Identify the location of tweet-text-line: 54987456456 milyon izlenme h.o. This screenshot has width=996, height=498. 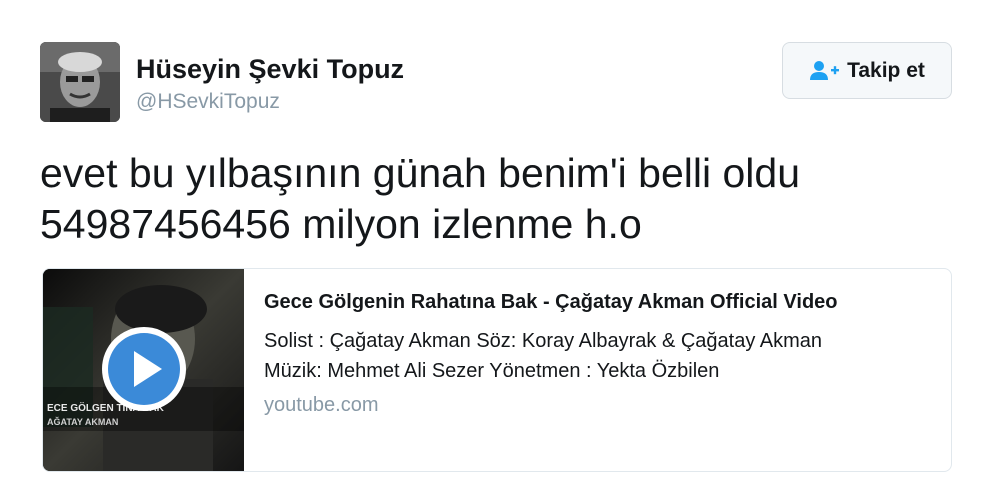
(341, 224).